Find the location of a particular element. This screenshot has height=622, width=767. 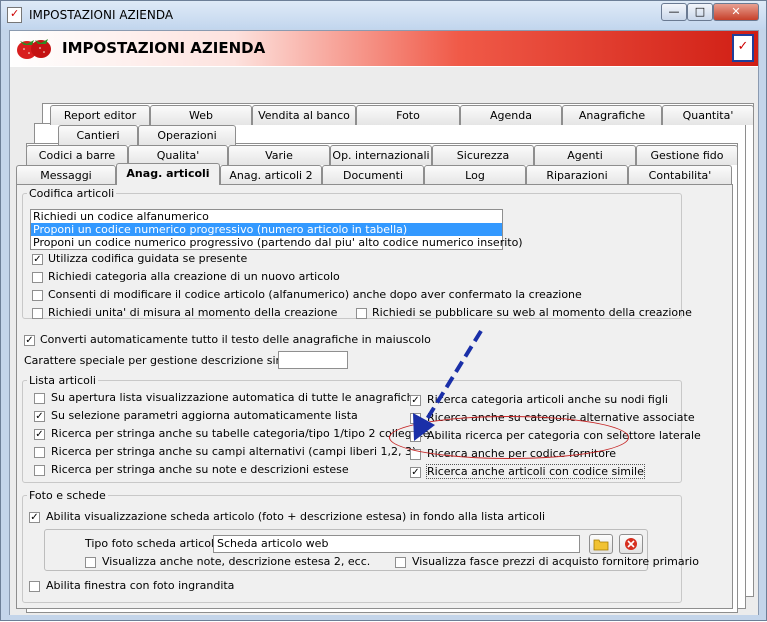

lista-left-checkbox-2: ✓ is located at coordinates (39, 416).